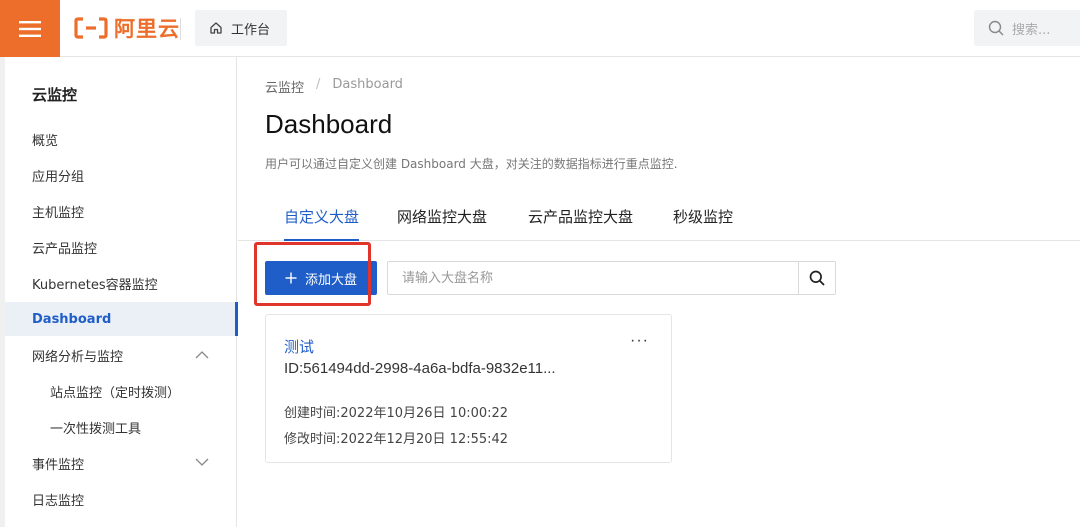 This screenshot has width=1080, height=527. I want to click on aliyun-logo: 阿里云, so click(127, 28).